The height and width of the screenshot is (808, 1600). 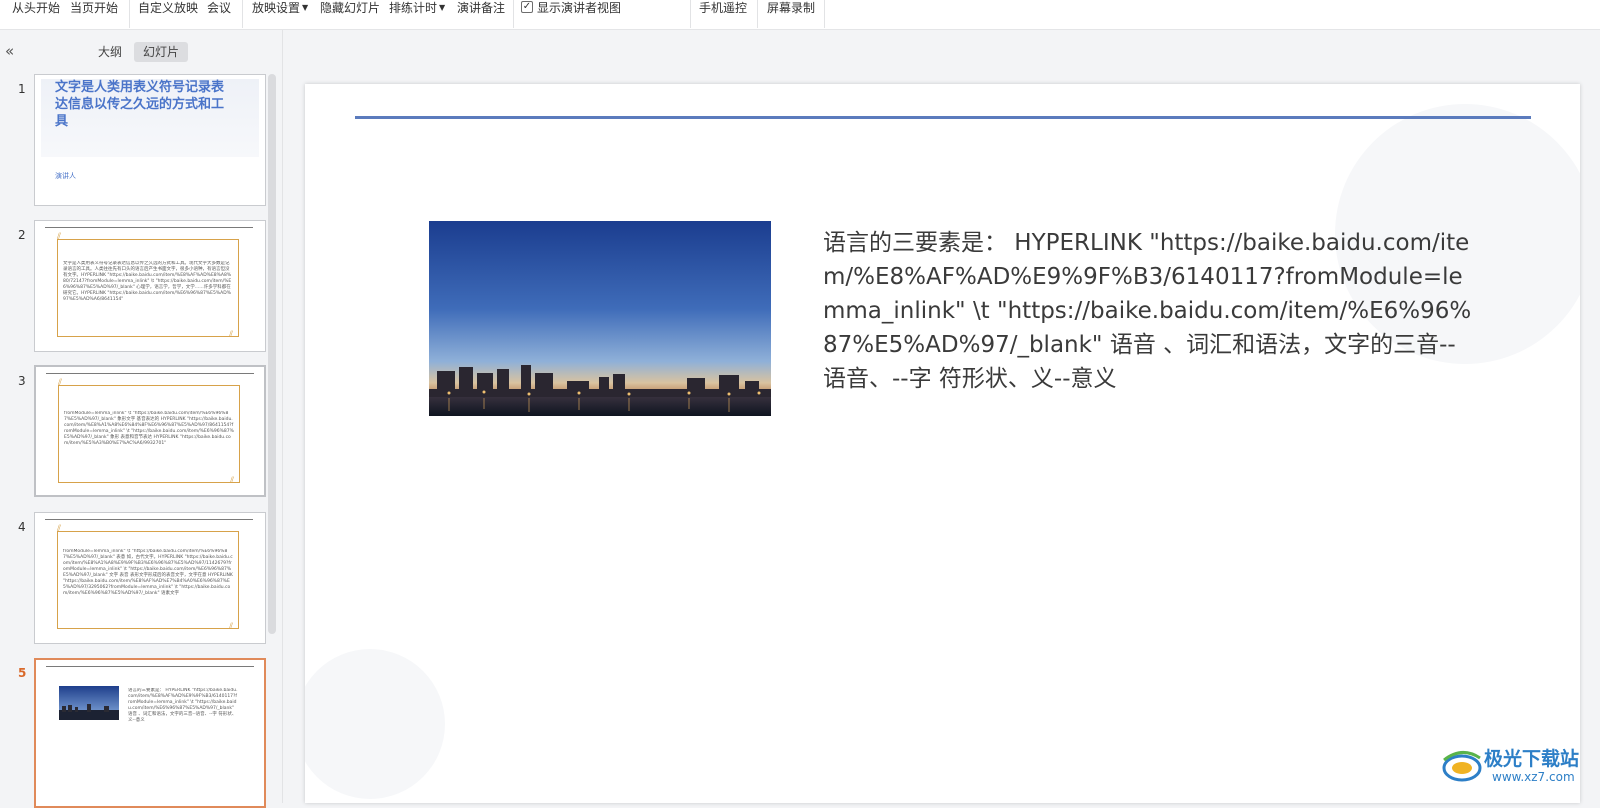 What do you see at coordinates (1462, 766) in the screenshot?
I see `aurora-logo-icon` at bounding box center [1462, 766].